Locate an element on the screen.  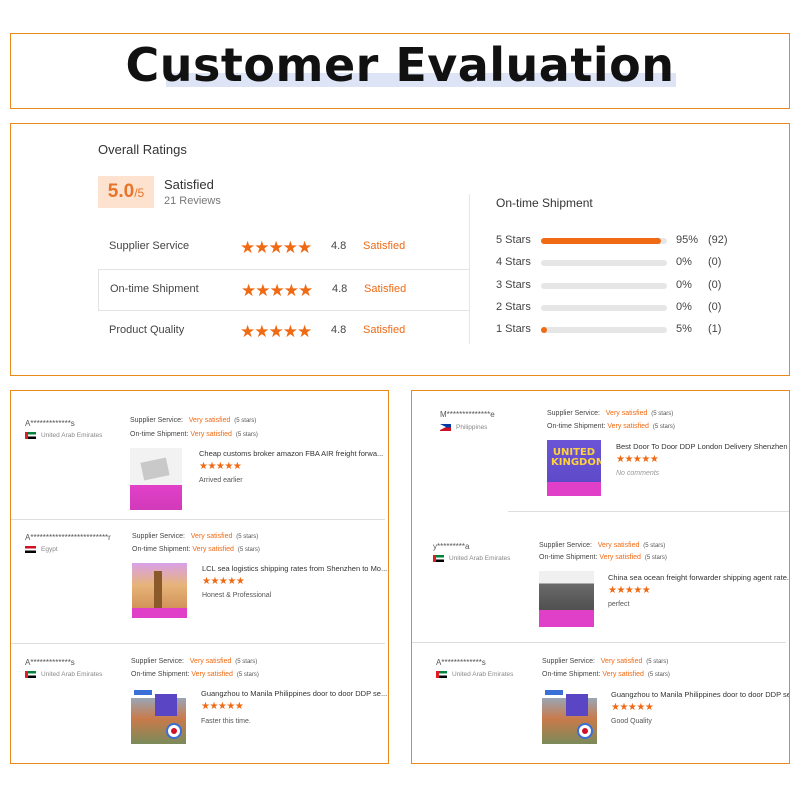
reviewer-country: Egypt is located at coordinates (49, 549).